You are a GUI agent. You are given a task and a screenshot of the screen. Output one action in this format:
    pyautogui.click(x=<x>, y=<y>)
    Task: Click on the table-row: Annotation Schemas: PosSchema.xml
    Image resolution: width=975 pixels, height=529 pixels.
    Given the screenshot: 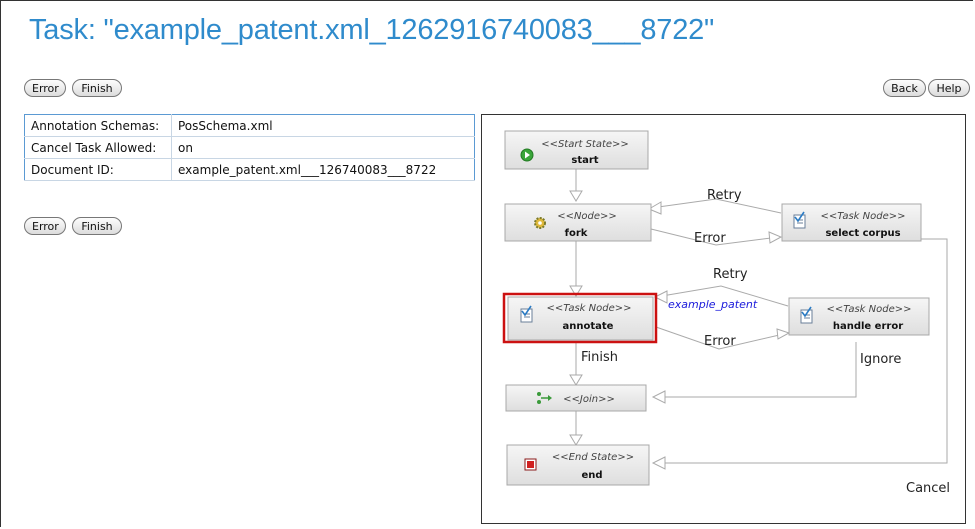 What is the action you would take?
    pyautogui.click(x=249, y=125)
    